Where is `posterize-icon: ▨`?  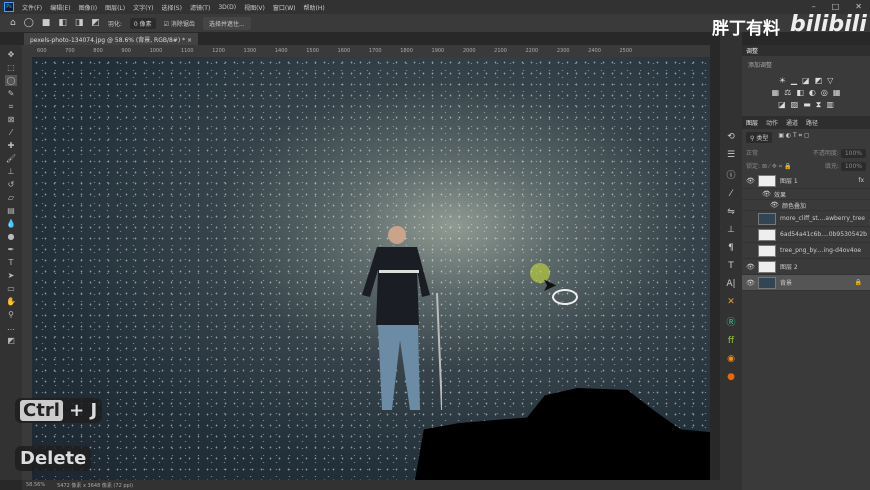 posterize-icon: ▨ is located at coordinates (795, 105).